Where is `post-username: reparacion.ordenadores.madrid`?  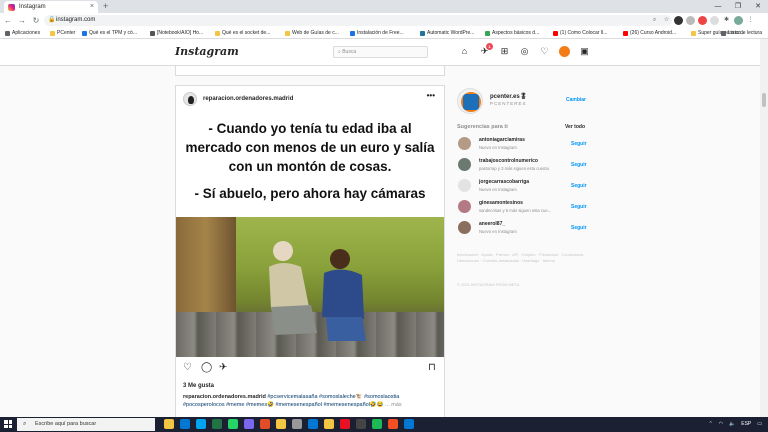 post-username: reparacion.ordenadores.madrid is located at coordinates (248, 99).